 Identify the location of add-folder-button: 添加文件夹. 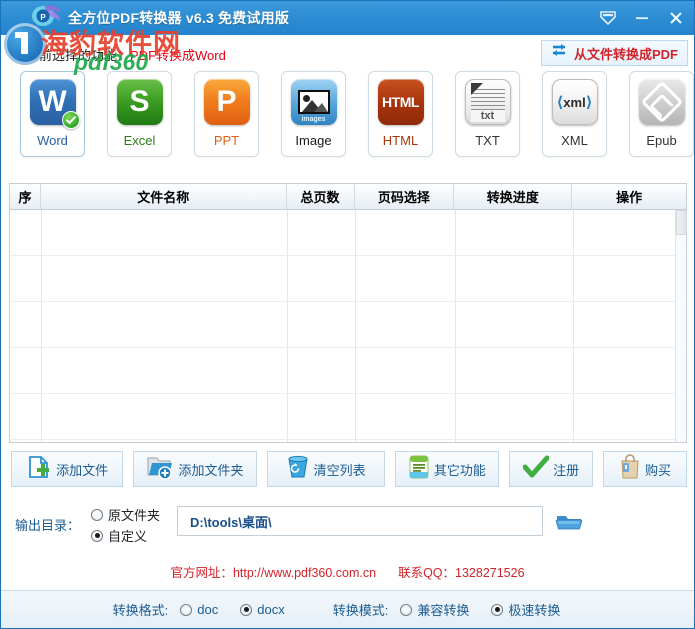
(195, 469).